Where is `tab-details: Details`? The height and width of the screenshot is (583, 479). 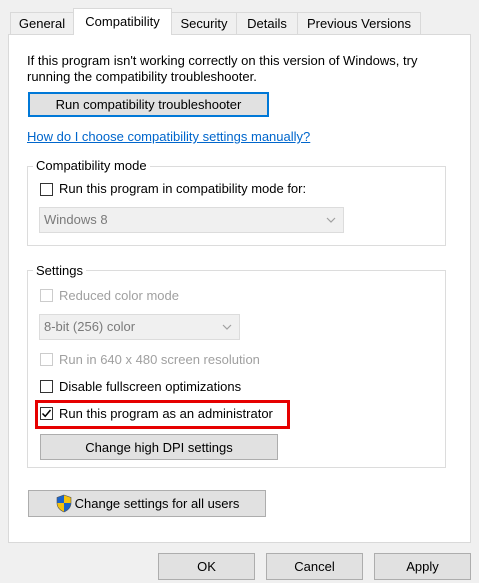 tab-details: Details is located at coordinates (267, 23).